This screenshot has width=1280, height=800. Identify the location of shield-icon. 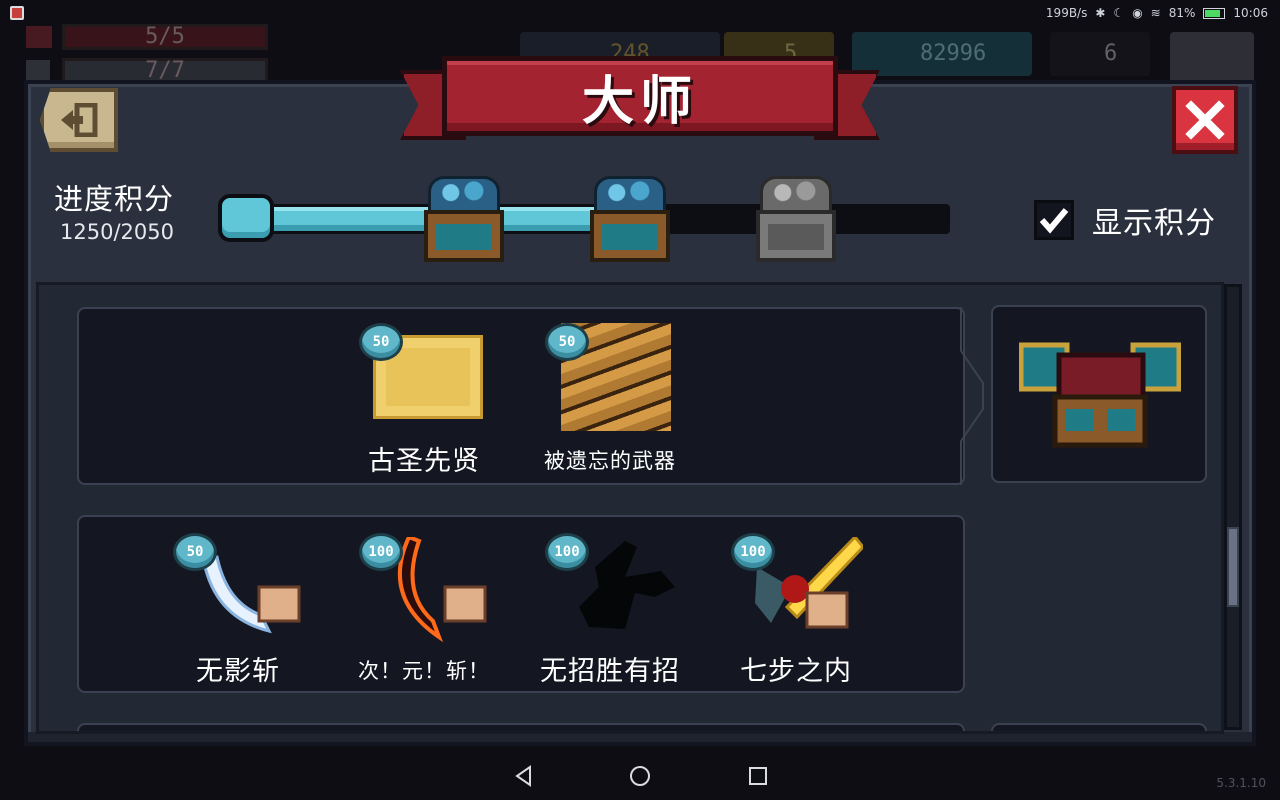
(38, 71).